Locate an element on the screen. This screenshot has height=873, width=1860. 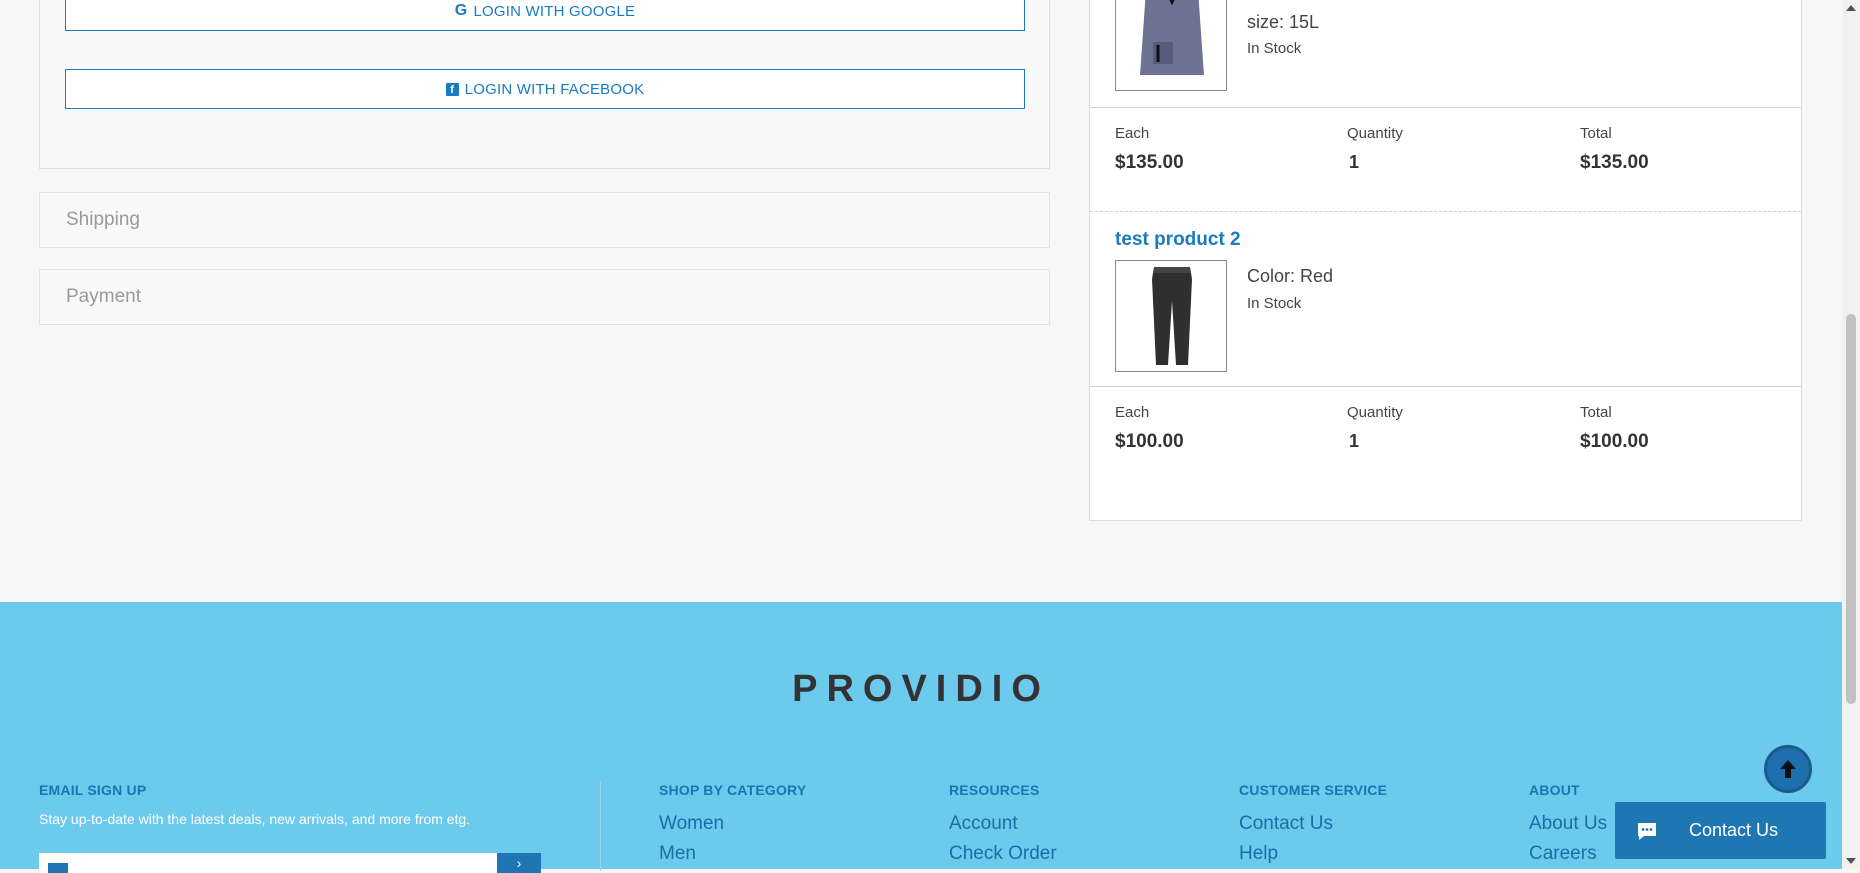
product-2-total: $100.00 is located at coordinates (1614, 441).